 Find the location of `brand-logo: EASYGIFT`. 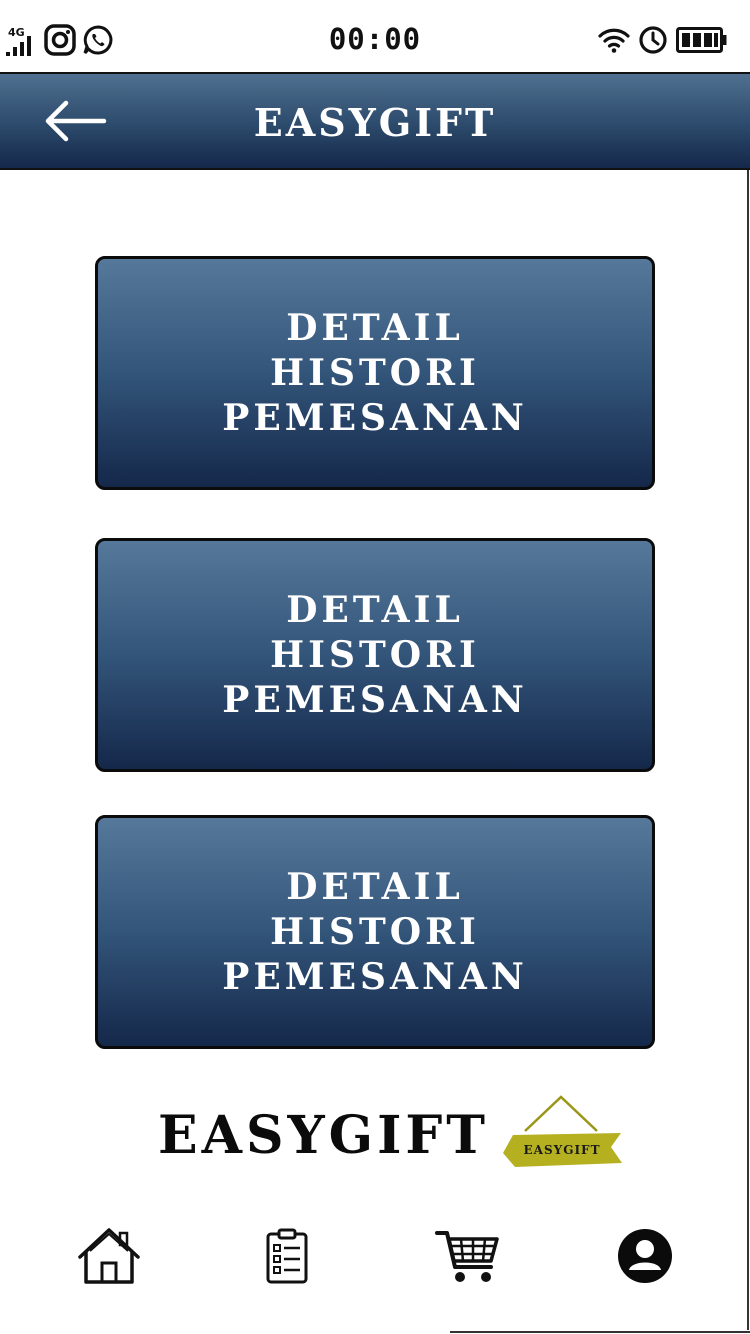

brand-logo: EASYGIFT is located at coordinates (561, 1135).